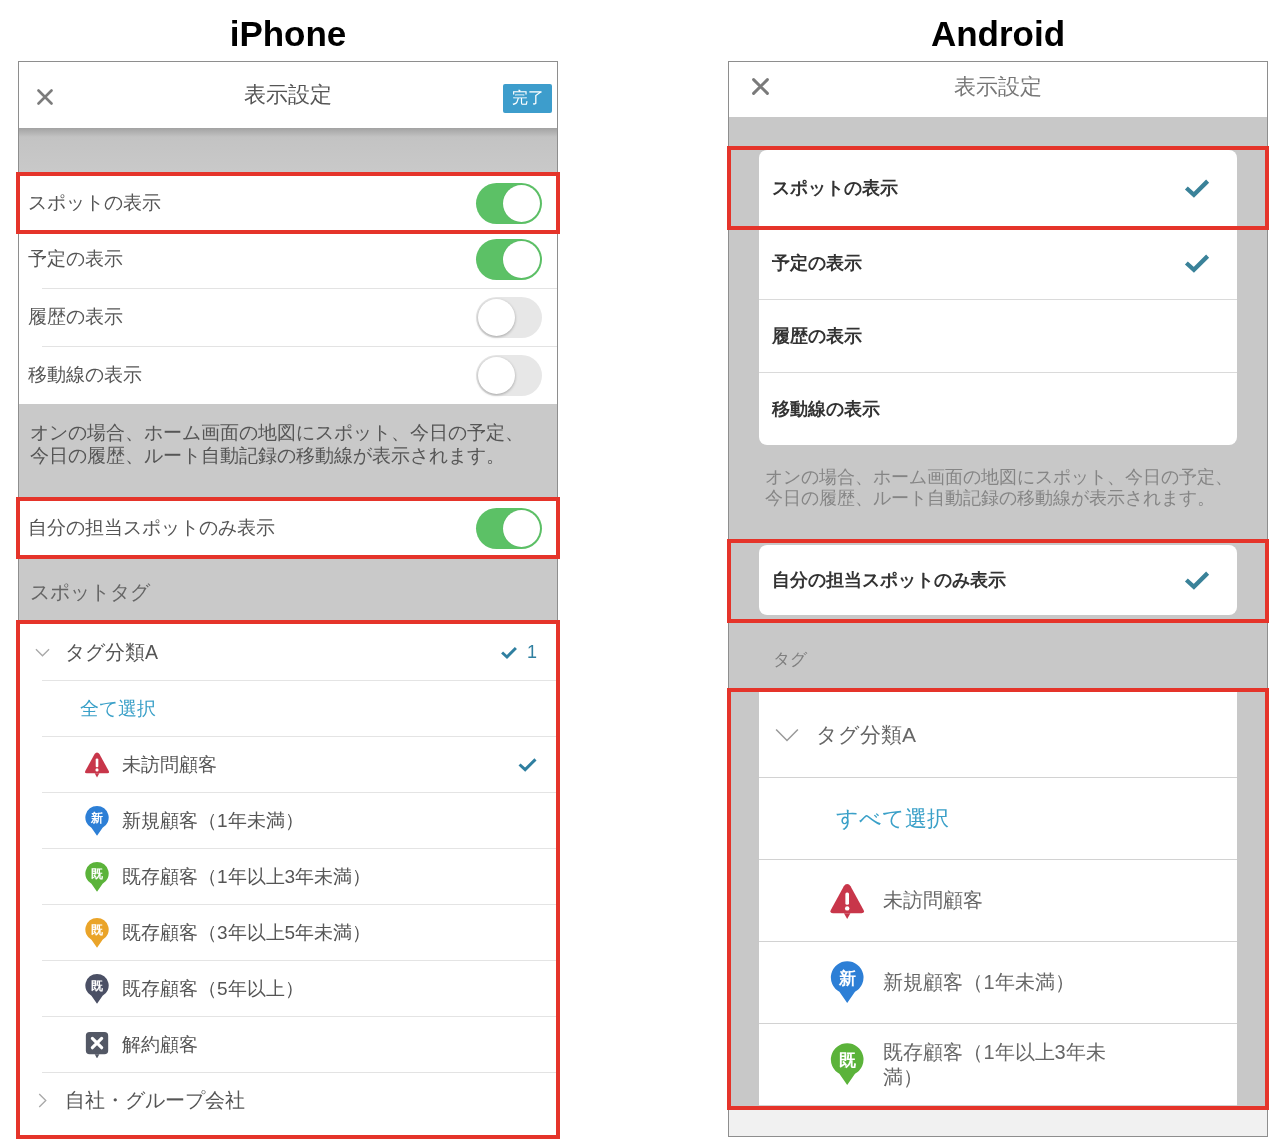 Image resolution: width=1284 pixels, height=1144 pixels. What do you see at coordinates (532, 652) in the screenshot?
I see `selected-count: 1` at bounding box center [532, 652].